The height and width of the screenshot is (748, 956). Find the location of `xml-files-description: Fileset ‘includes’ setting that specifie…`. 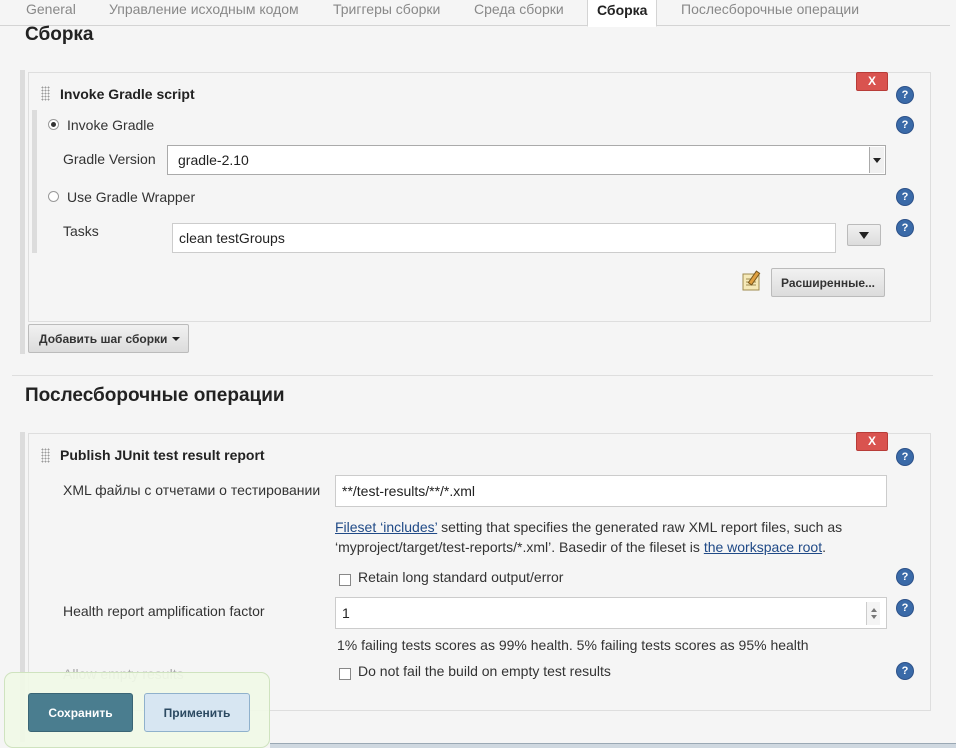

xml-files-description: Fileset ‘includes’ setting that specifie… is located at coordinates (605, 537).